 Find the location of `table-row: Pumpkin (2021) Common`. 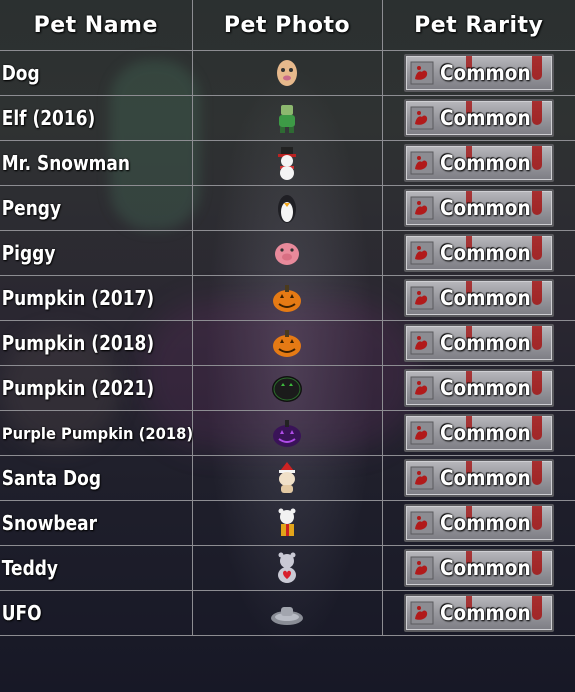

table-row: Pumpkin (2021) Common is located at coordinates (287, 388).